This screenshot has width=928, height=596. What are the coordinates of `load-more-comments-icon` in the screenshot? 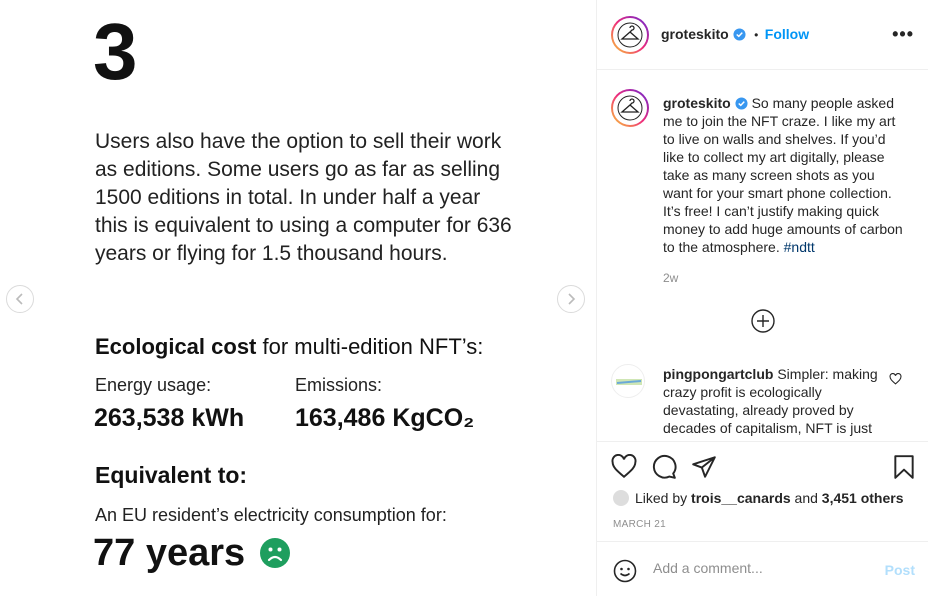 It's located at (763, 321).